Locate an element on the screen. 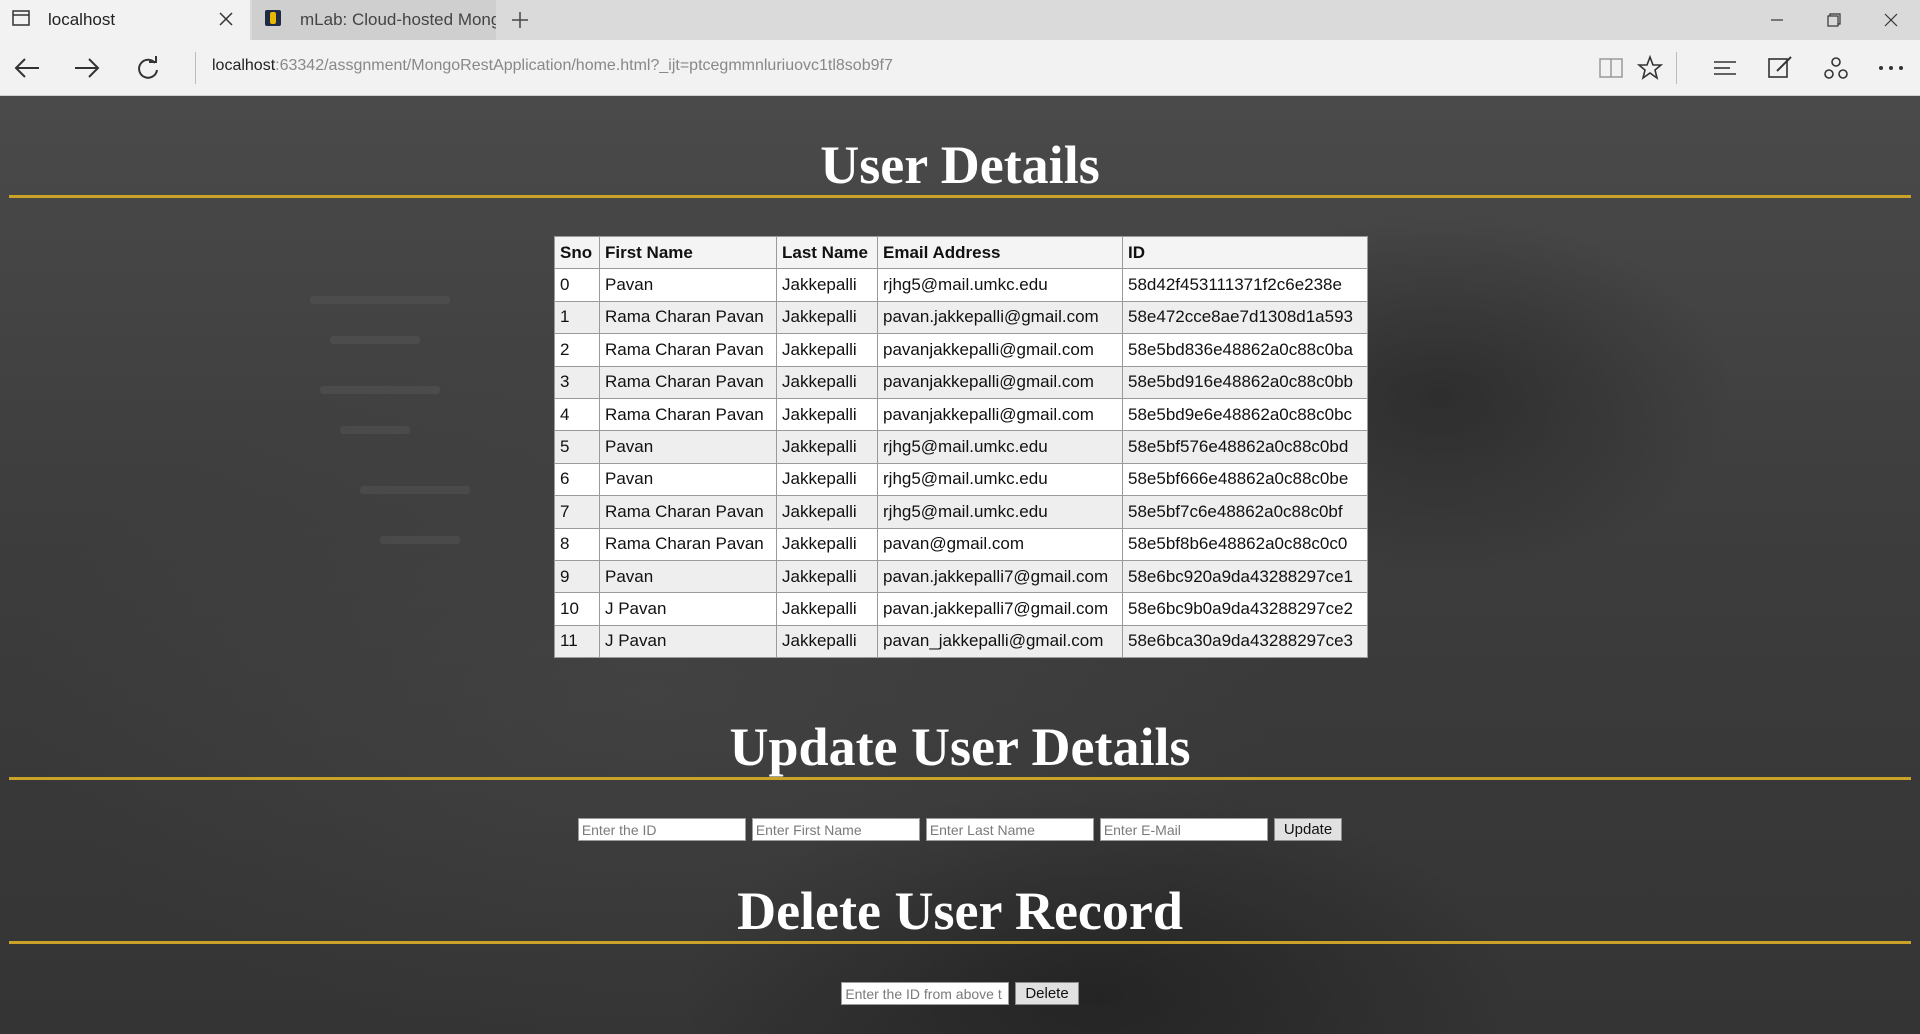 This screenshot has height=1034, width=1920. more-options-icon is located at coordinates (1891, 68).